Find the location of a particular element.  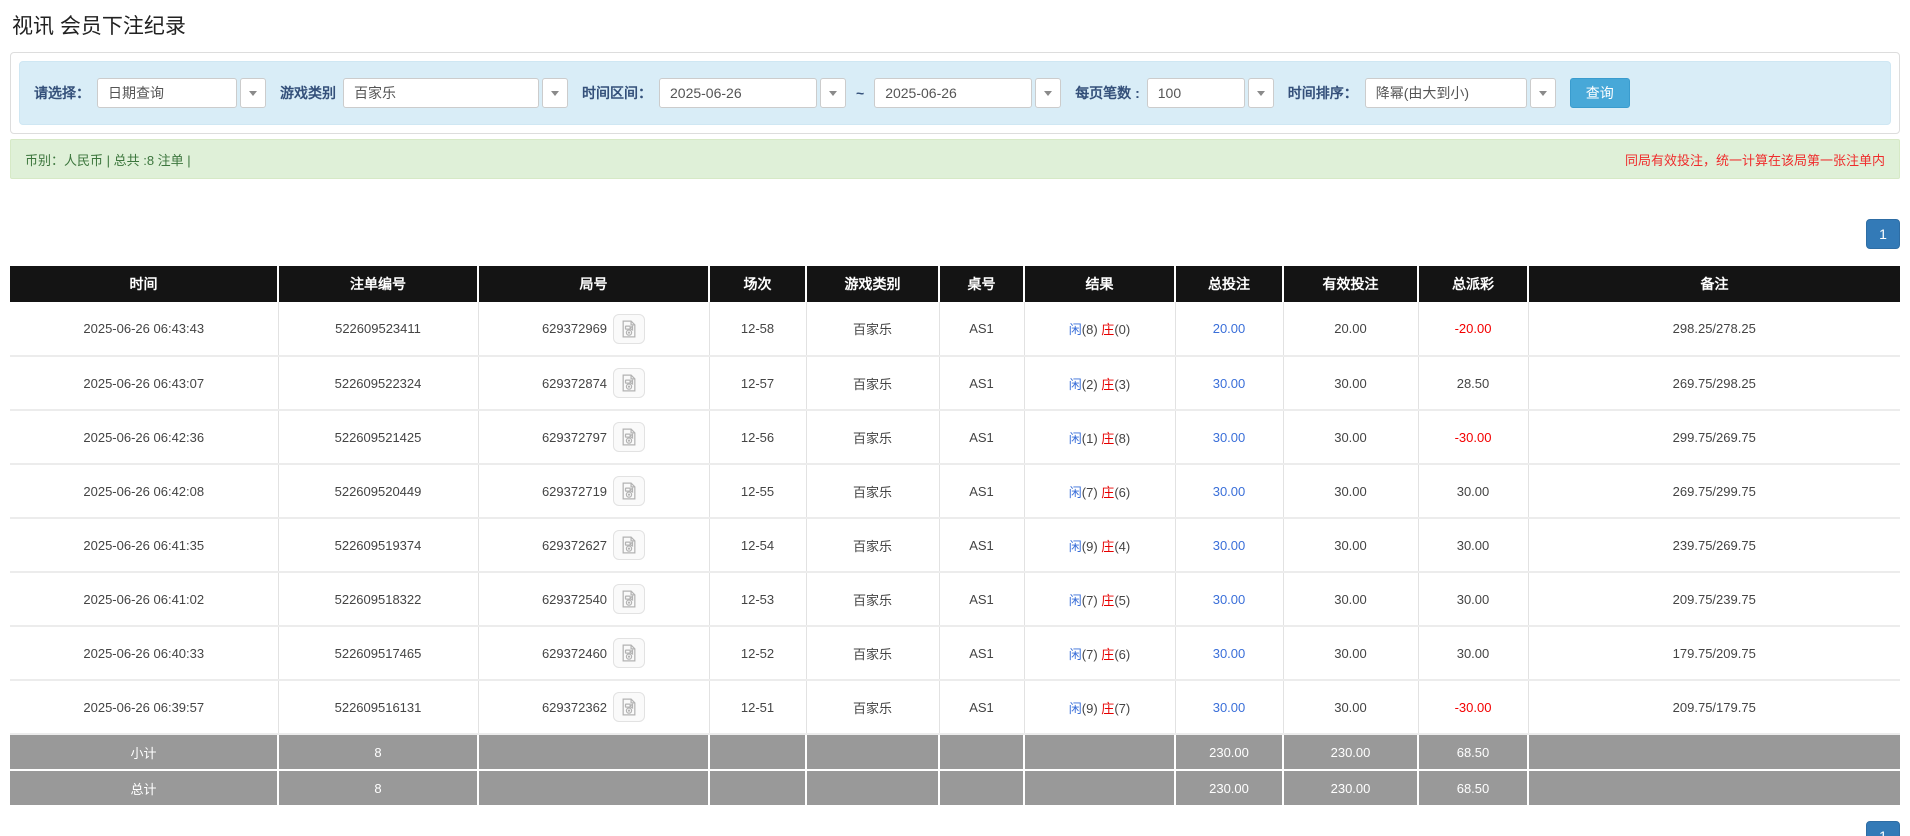

round-id-with-video: 629372362 is located at coordinates (594, 707).